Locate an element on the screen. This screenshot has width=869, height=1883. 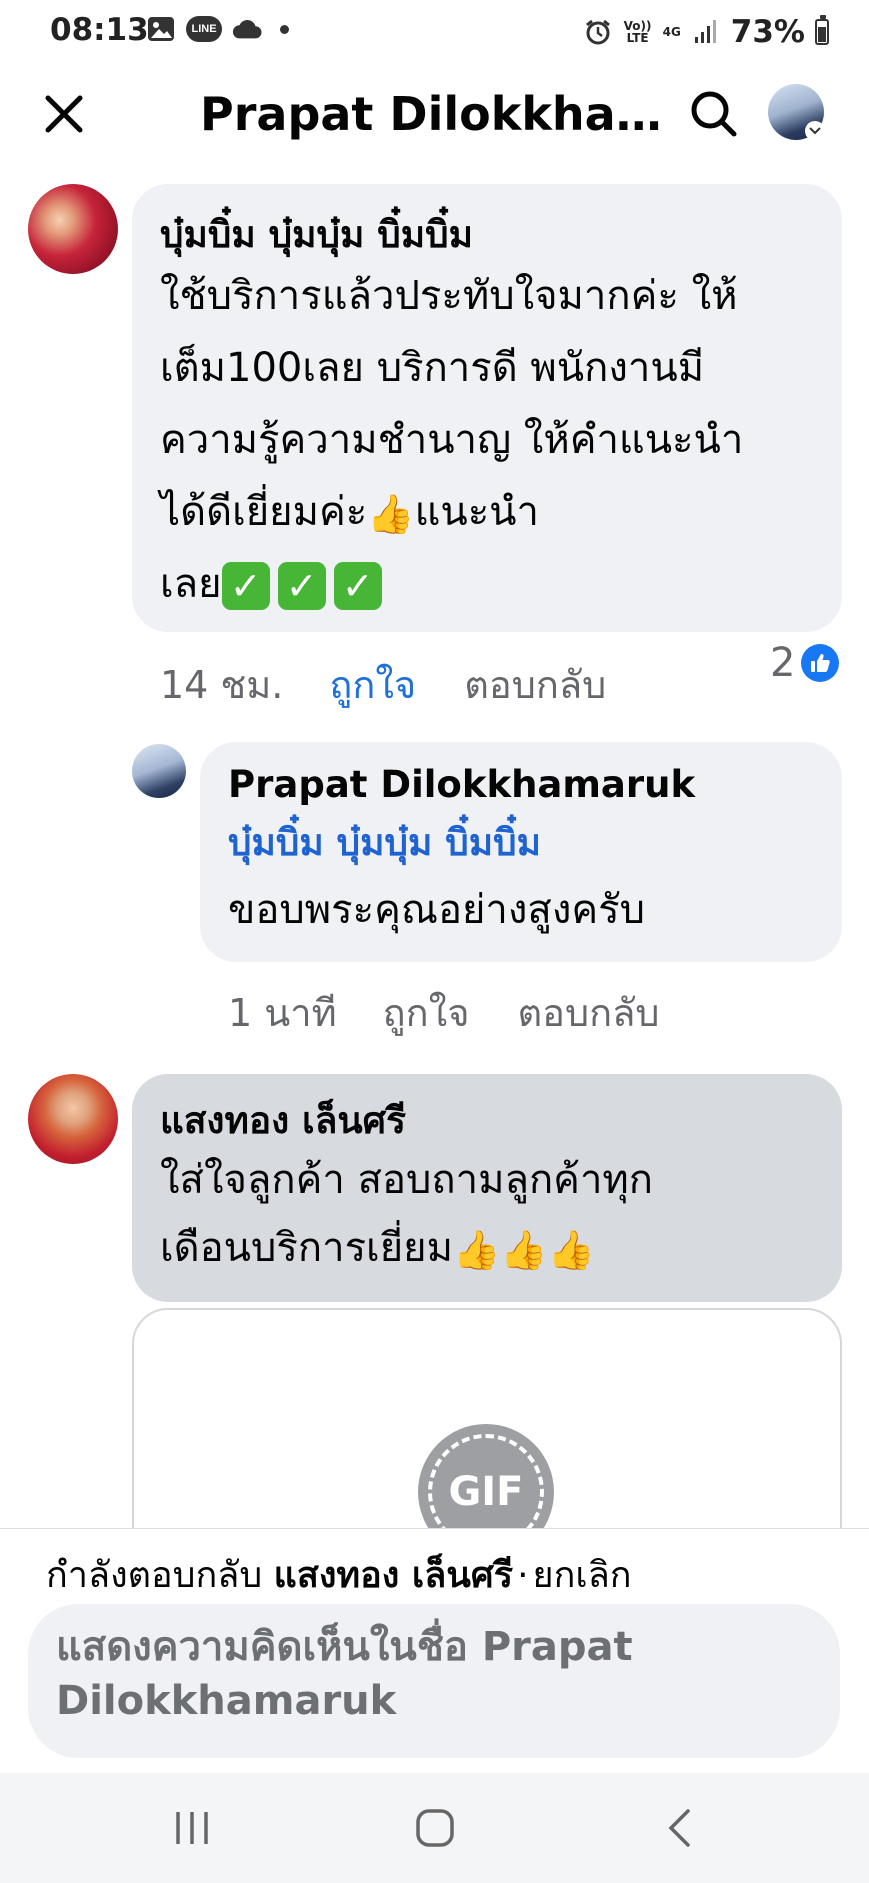
battery-percent: 73% is located at coordinates (767, 32).